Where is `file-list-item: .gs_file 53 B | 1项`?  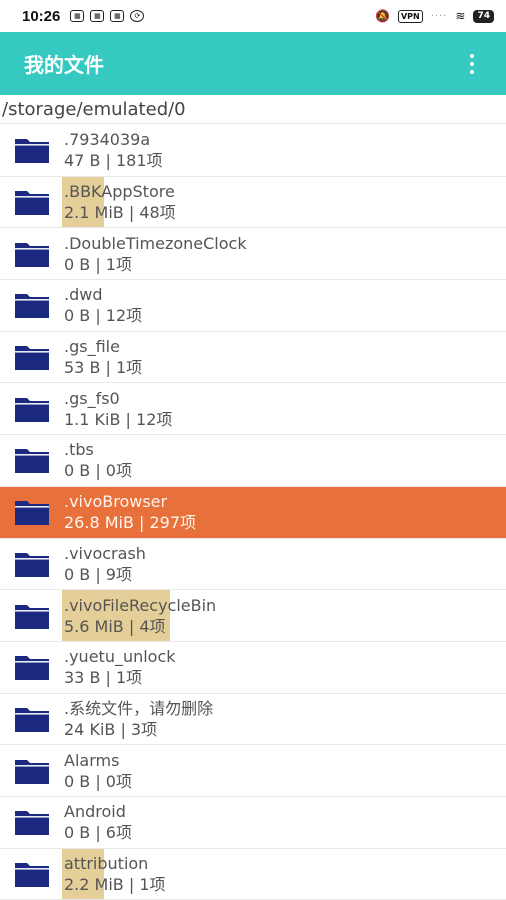
file-list-item: .gs_file 53 B | 1项 is located at coordinates (253, 358).